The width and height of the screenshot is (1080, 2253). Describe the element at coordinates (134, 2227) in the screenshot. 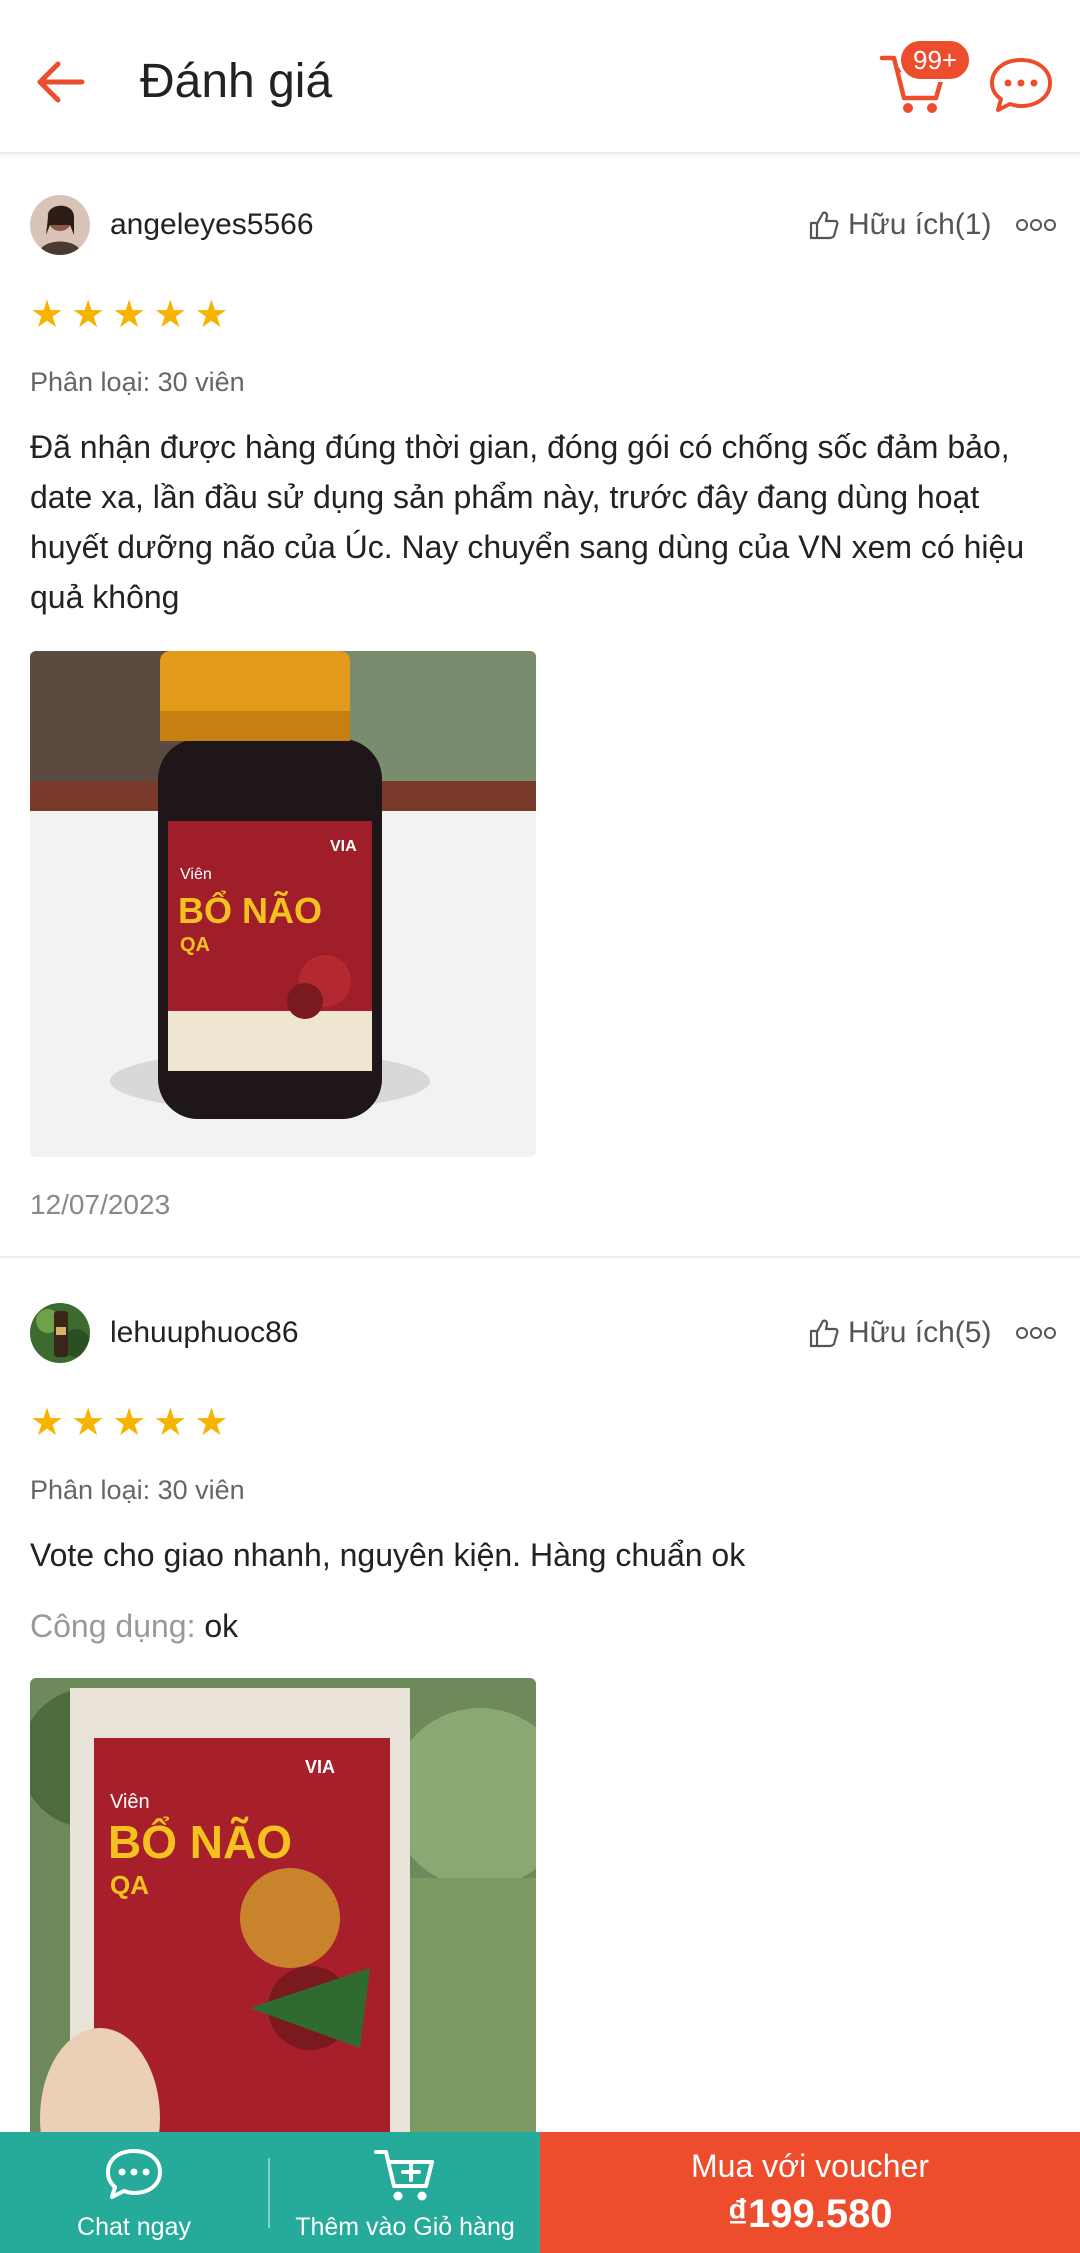

I see `chat-now-label: Chat ngay` at that location.